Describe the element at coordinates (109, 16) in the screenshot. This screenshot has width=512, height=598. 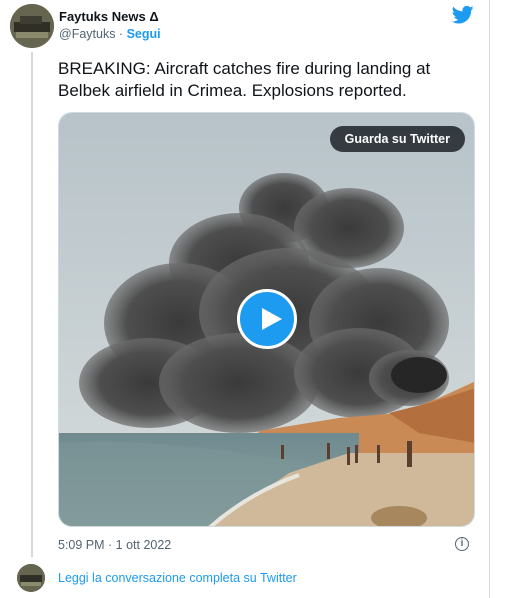
I see `author-name: Faytuks News Δ` at that location.